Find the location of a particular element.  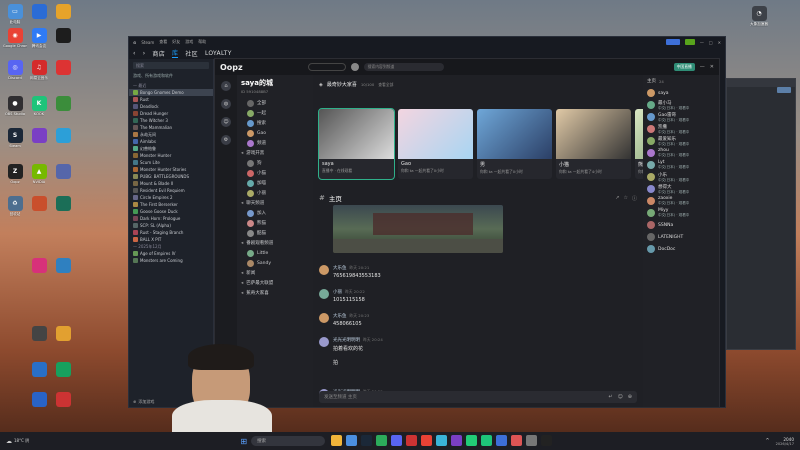

stream-card: 男你和 ta 一起共看了0小时 is located at coordinates (514, 144).